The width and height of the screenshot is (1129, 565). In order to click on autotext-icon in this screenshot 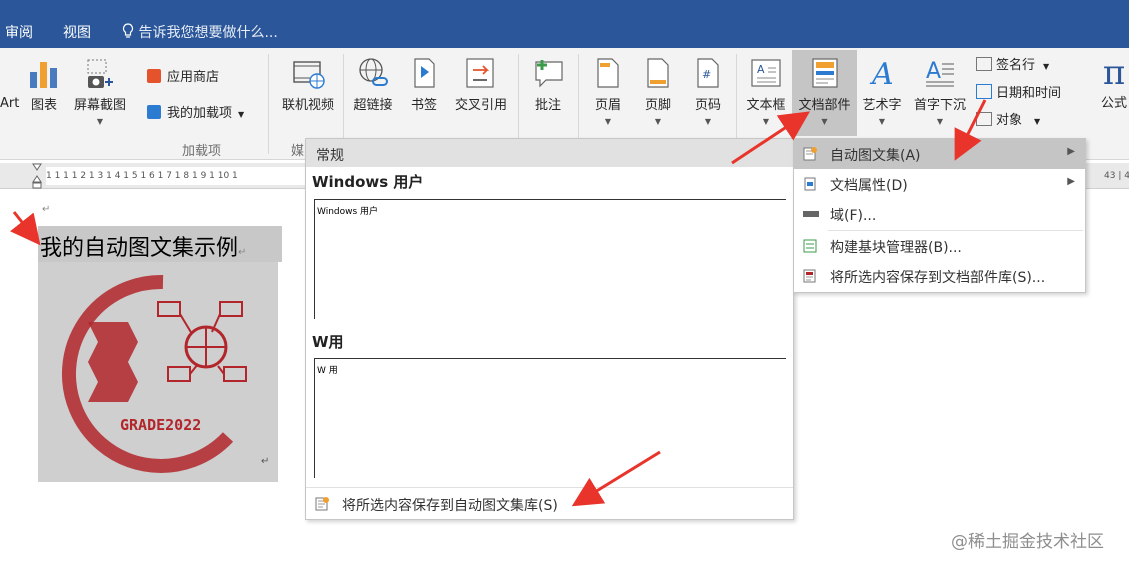, I will do `click(810, 156)`.